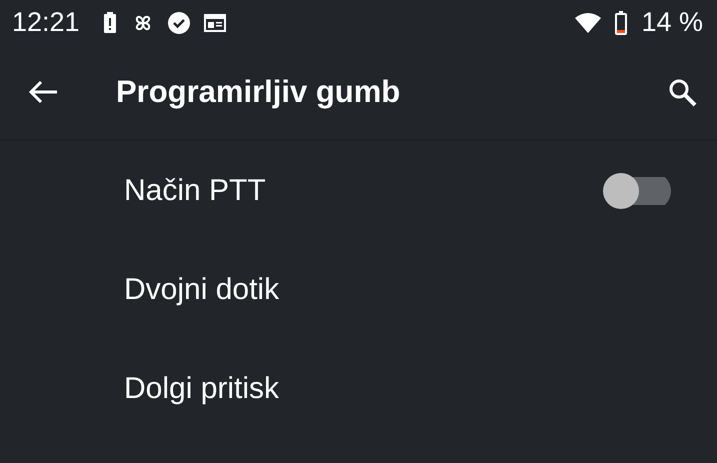 Image resolution: width=717 pixels, height=463 pixels. What do you see at coordinates (588, 22) in the screenshot?
I see `wifi-icon` at bounding box center [588, 22].